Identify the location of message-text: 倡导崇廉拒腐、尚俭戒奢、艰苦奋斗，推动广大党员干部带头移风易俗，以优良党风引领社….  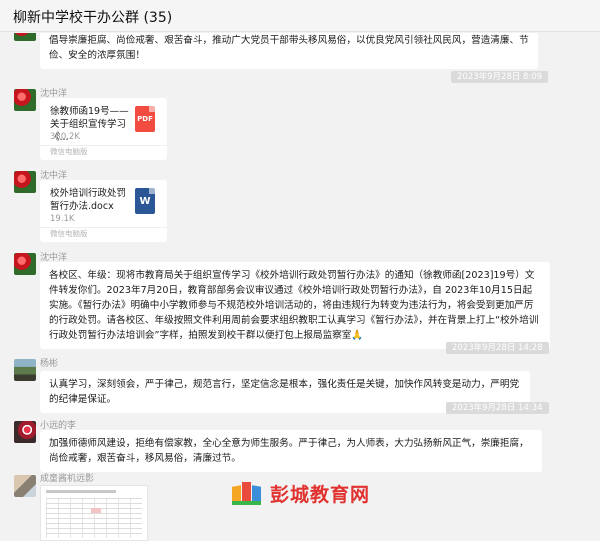
(289, 48).